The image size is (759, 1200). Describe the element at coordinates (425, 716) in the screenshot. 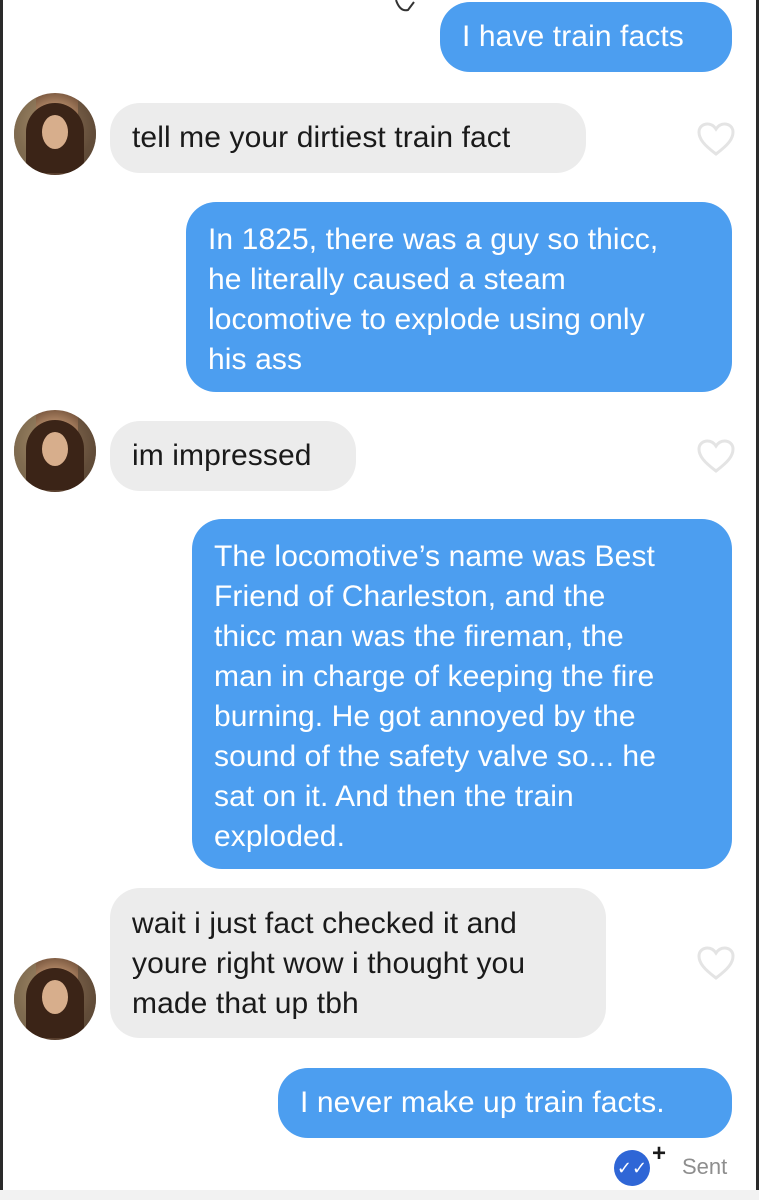

I see `message-line: burning. He got annoyed by the` at that location.